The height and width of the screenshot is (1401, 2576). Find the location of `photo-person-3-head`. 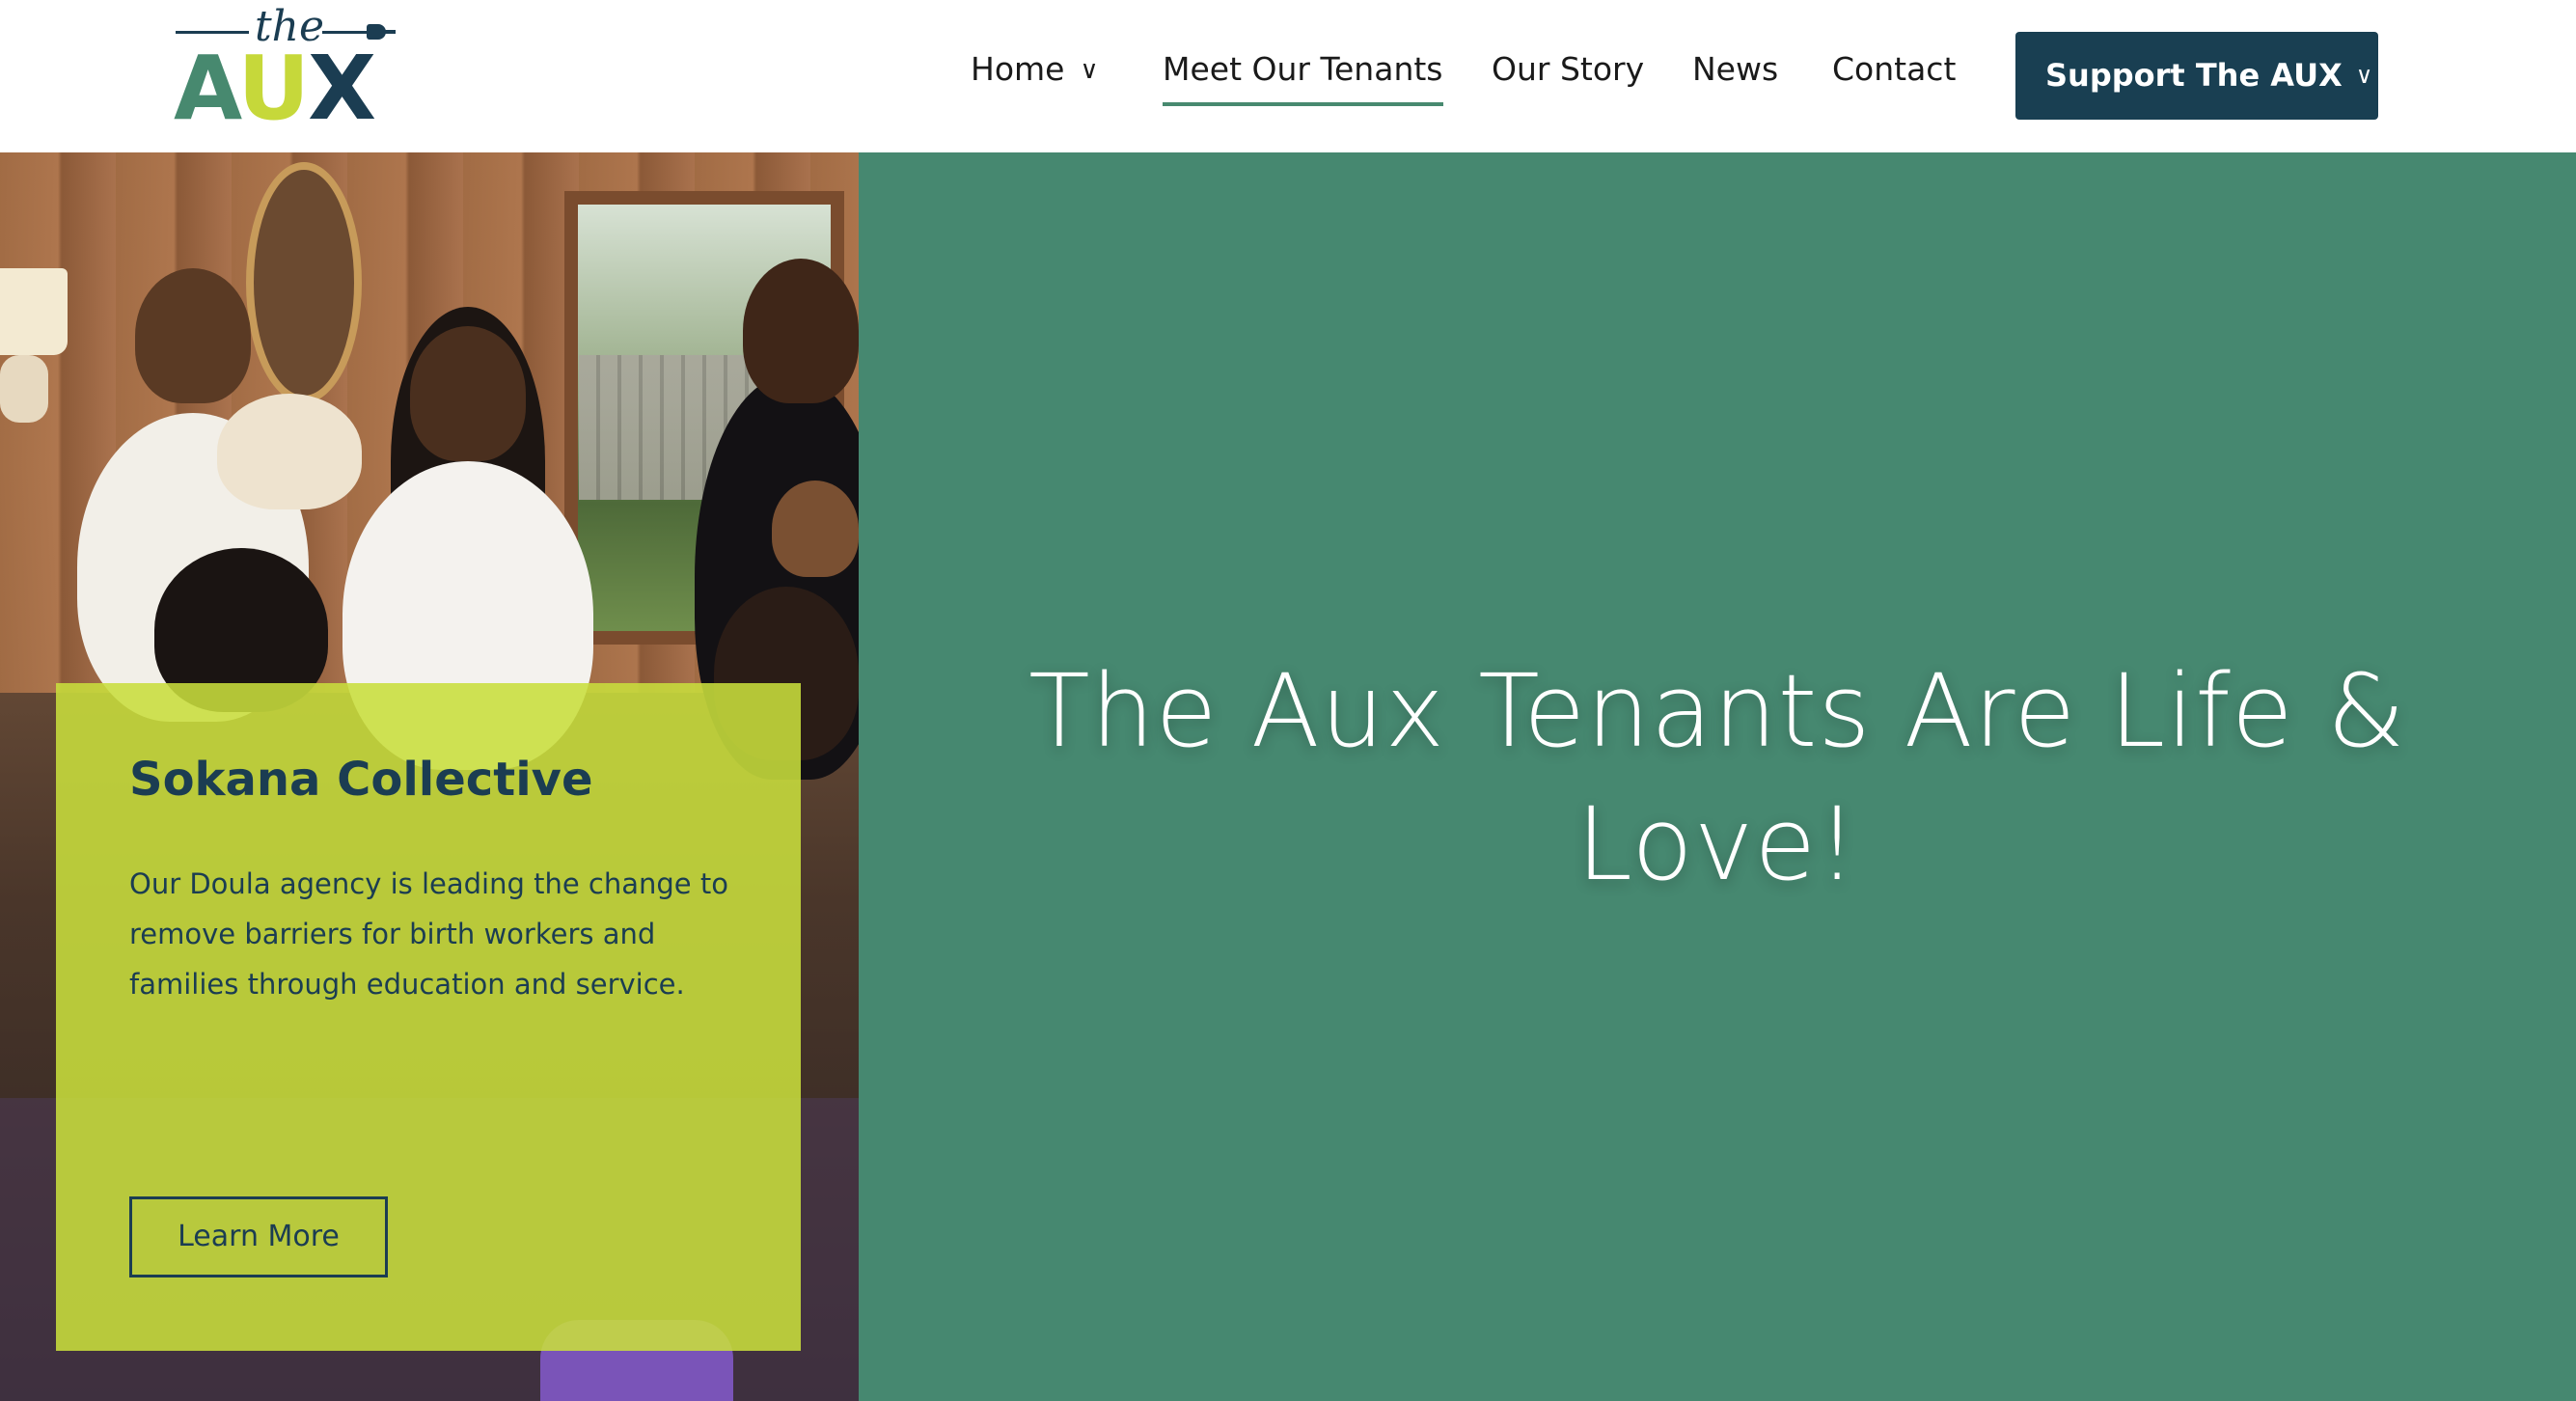

photo-person-3-head is located at coordinates (801, 331).